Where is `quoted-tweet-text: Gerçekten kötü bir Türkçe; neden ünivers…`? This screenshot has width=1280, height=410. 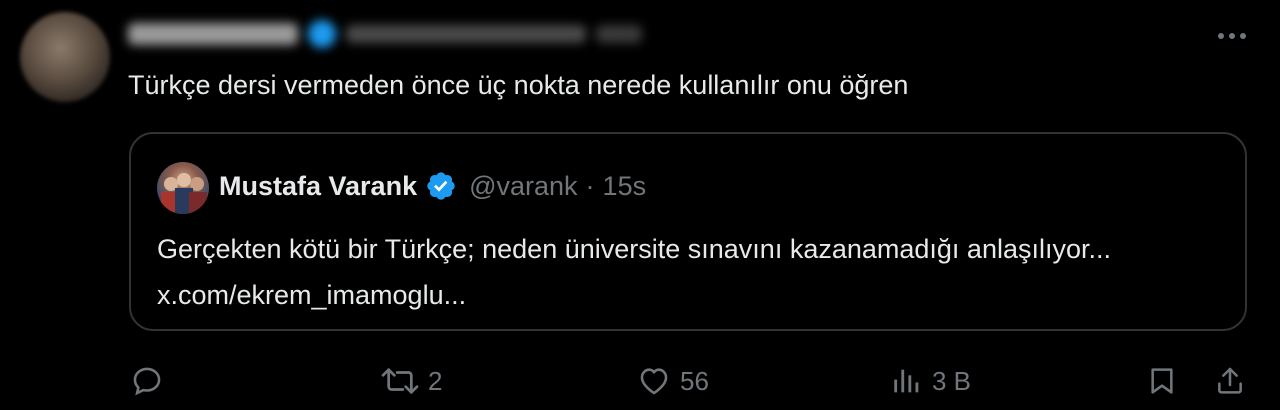 quoted-tweet-text: Gerçekten kötü bir Türkçe; neden ünivers… is located at coordinates (634, 272).